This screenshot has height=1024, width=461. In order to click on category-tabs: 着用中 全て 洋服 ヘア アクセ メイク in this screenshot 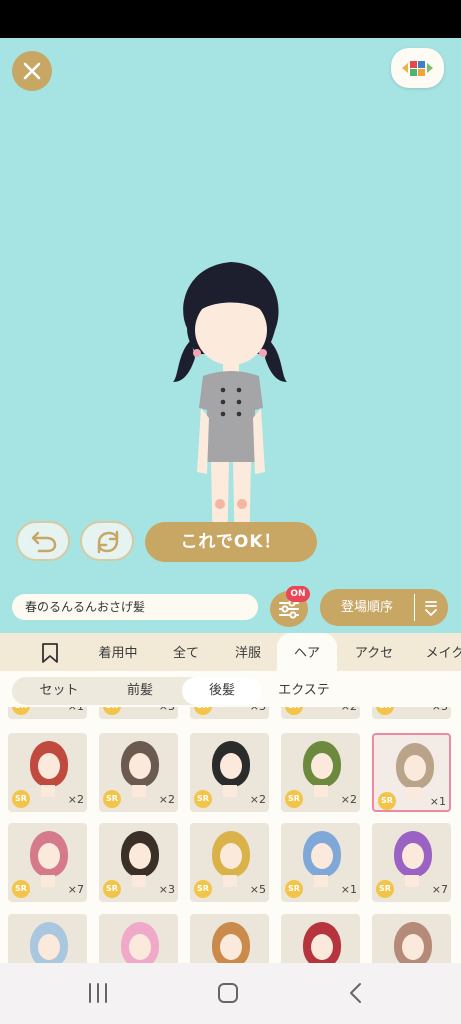, I will do `click(230, 652)`.